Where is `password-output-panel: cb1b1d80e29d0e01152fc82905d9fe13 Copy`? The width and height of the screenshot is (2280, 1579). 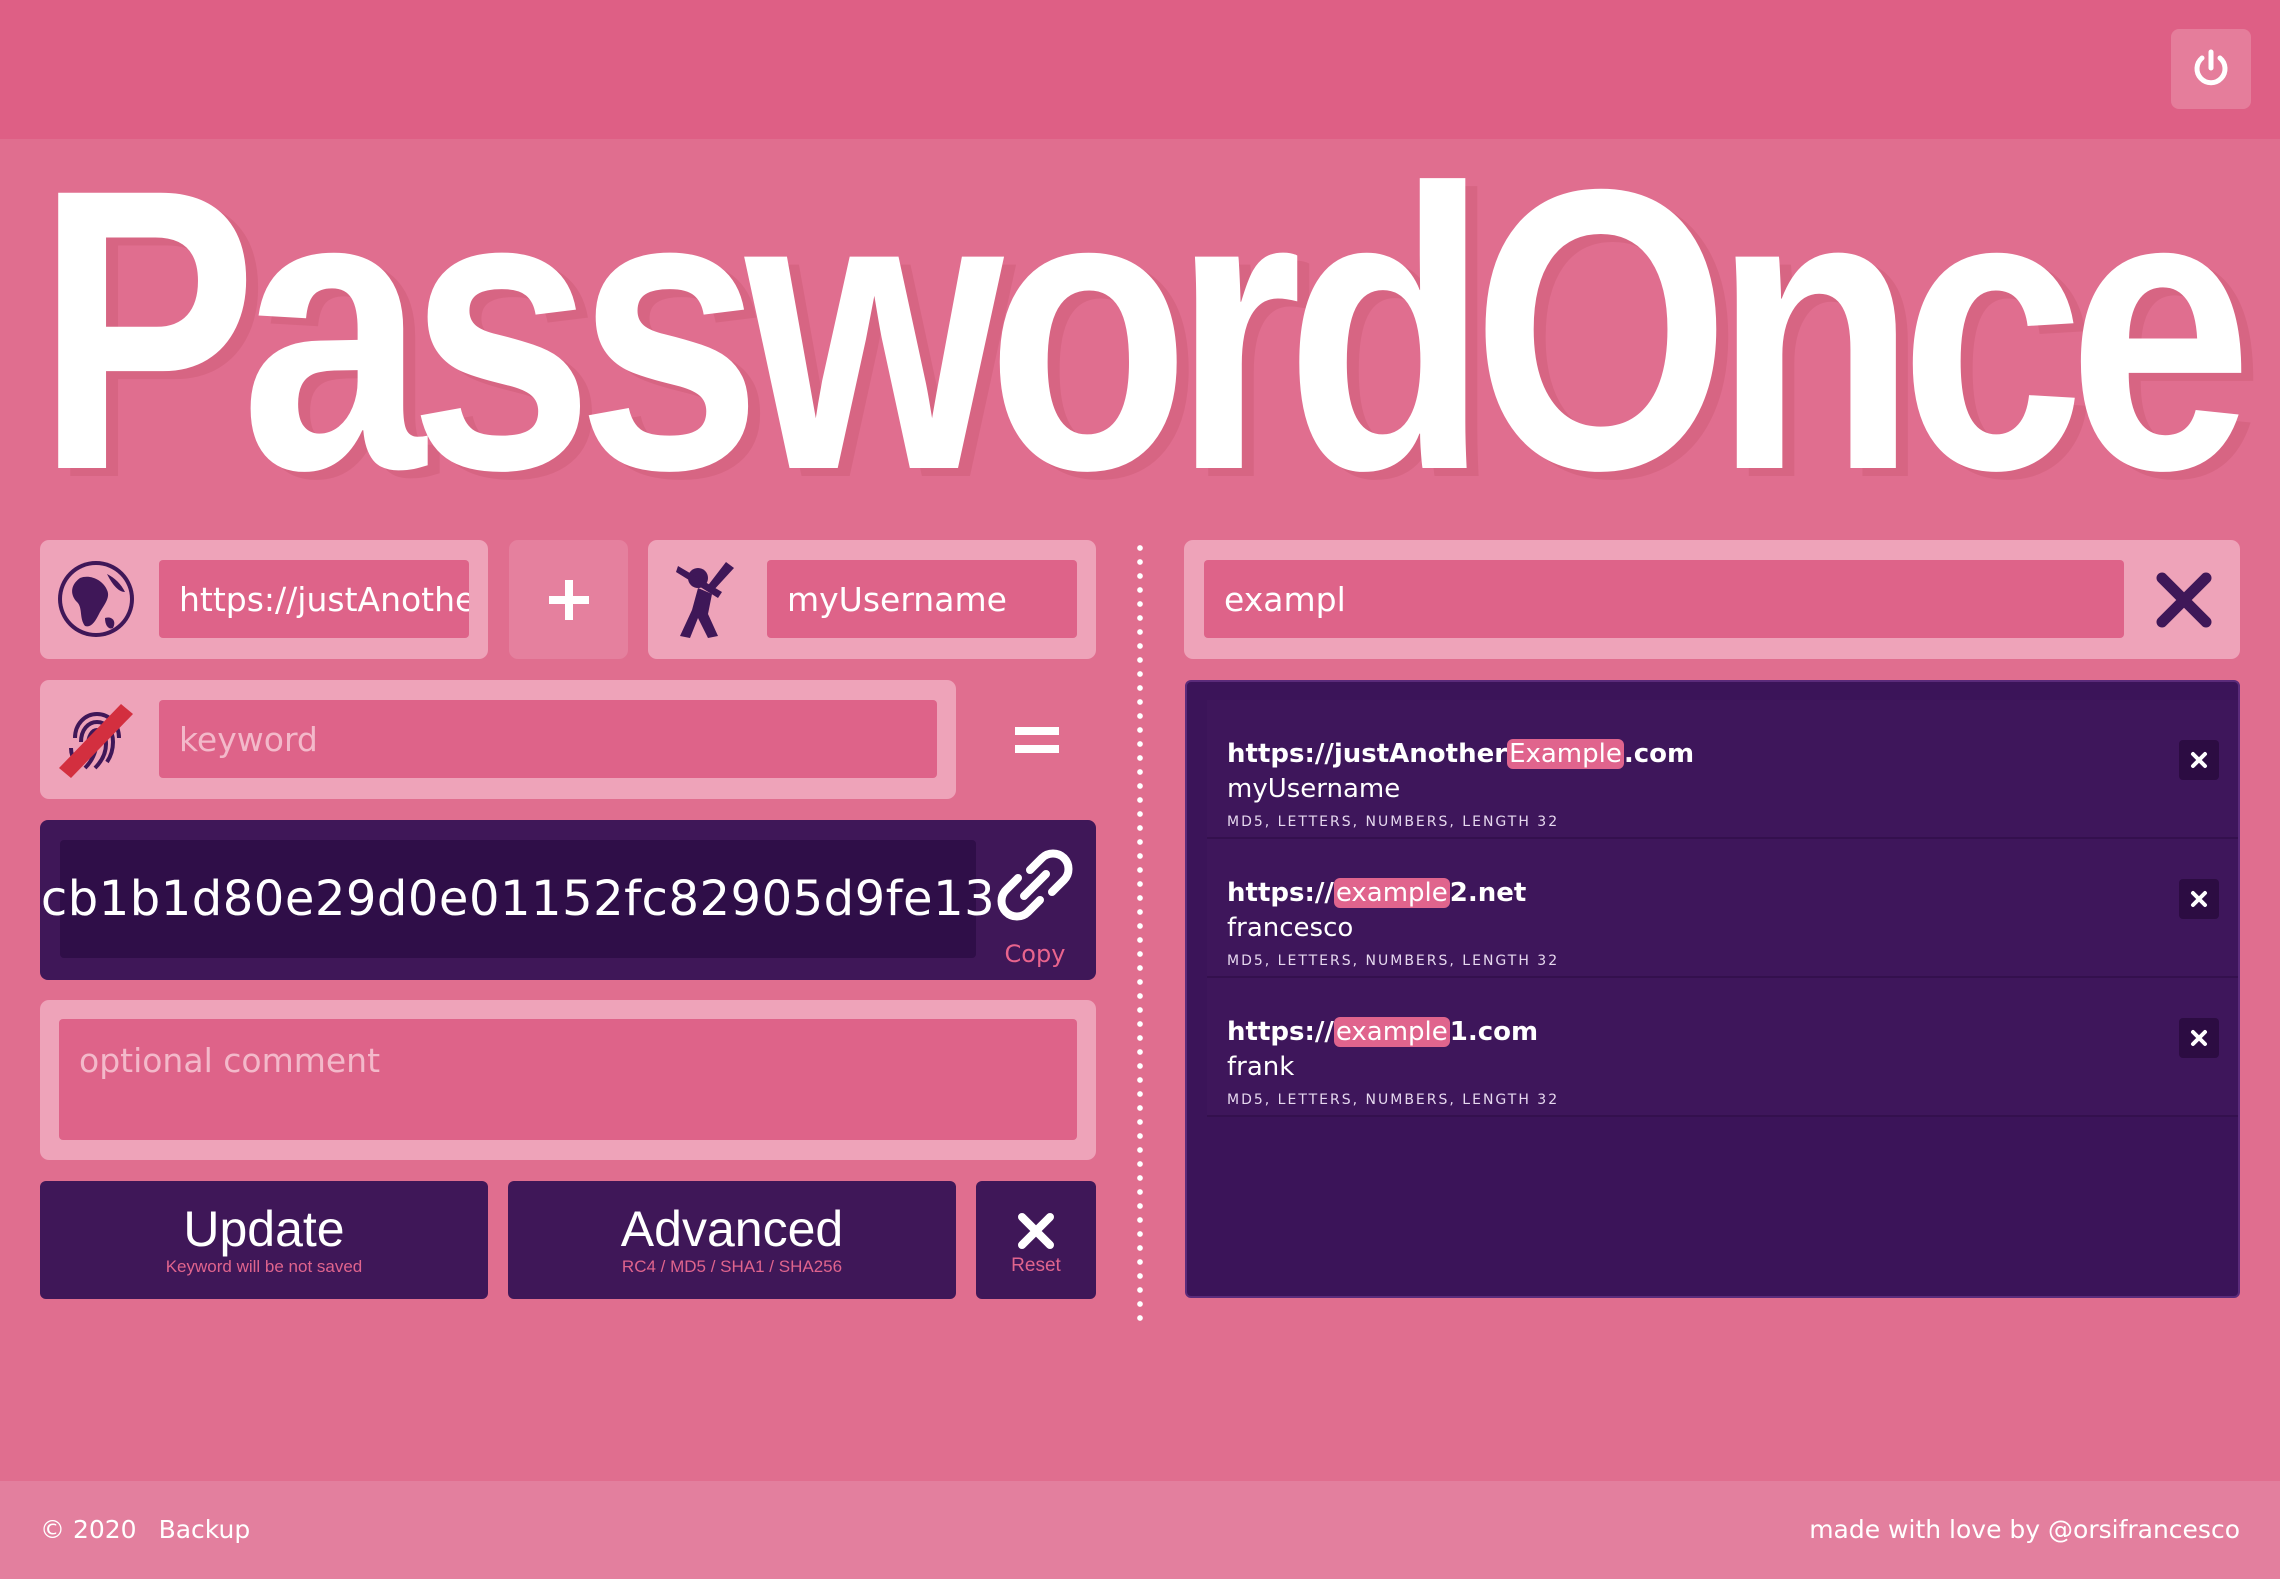
password-output-panel: cb1b1d80e29d0e01152fc82905d9fe13 Copy is located at coordinates (568, 900).